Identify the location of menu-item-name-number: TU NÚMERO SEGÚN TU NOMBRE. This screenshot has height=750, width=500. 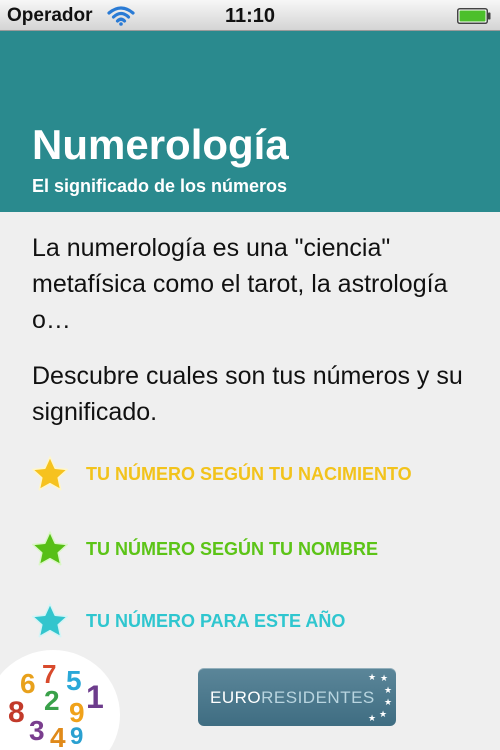
(255, 549).